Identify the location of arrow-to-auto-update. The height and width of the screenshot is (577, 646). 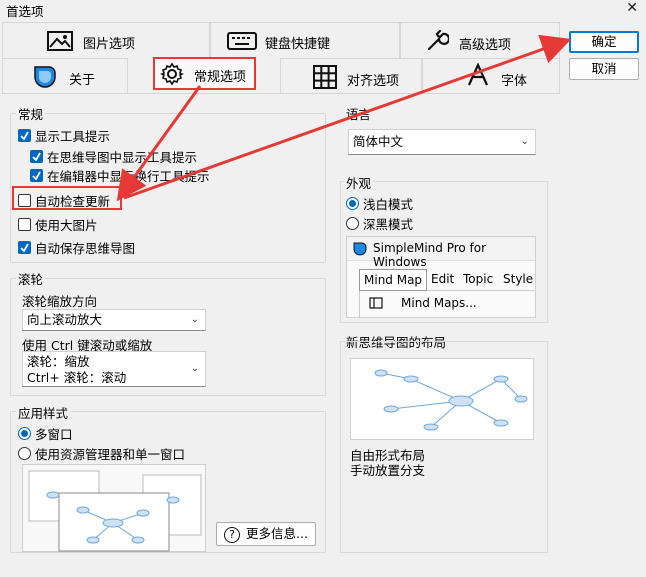
(159, 143).